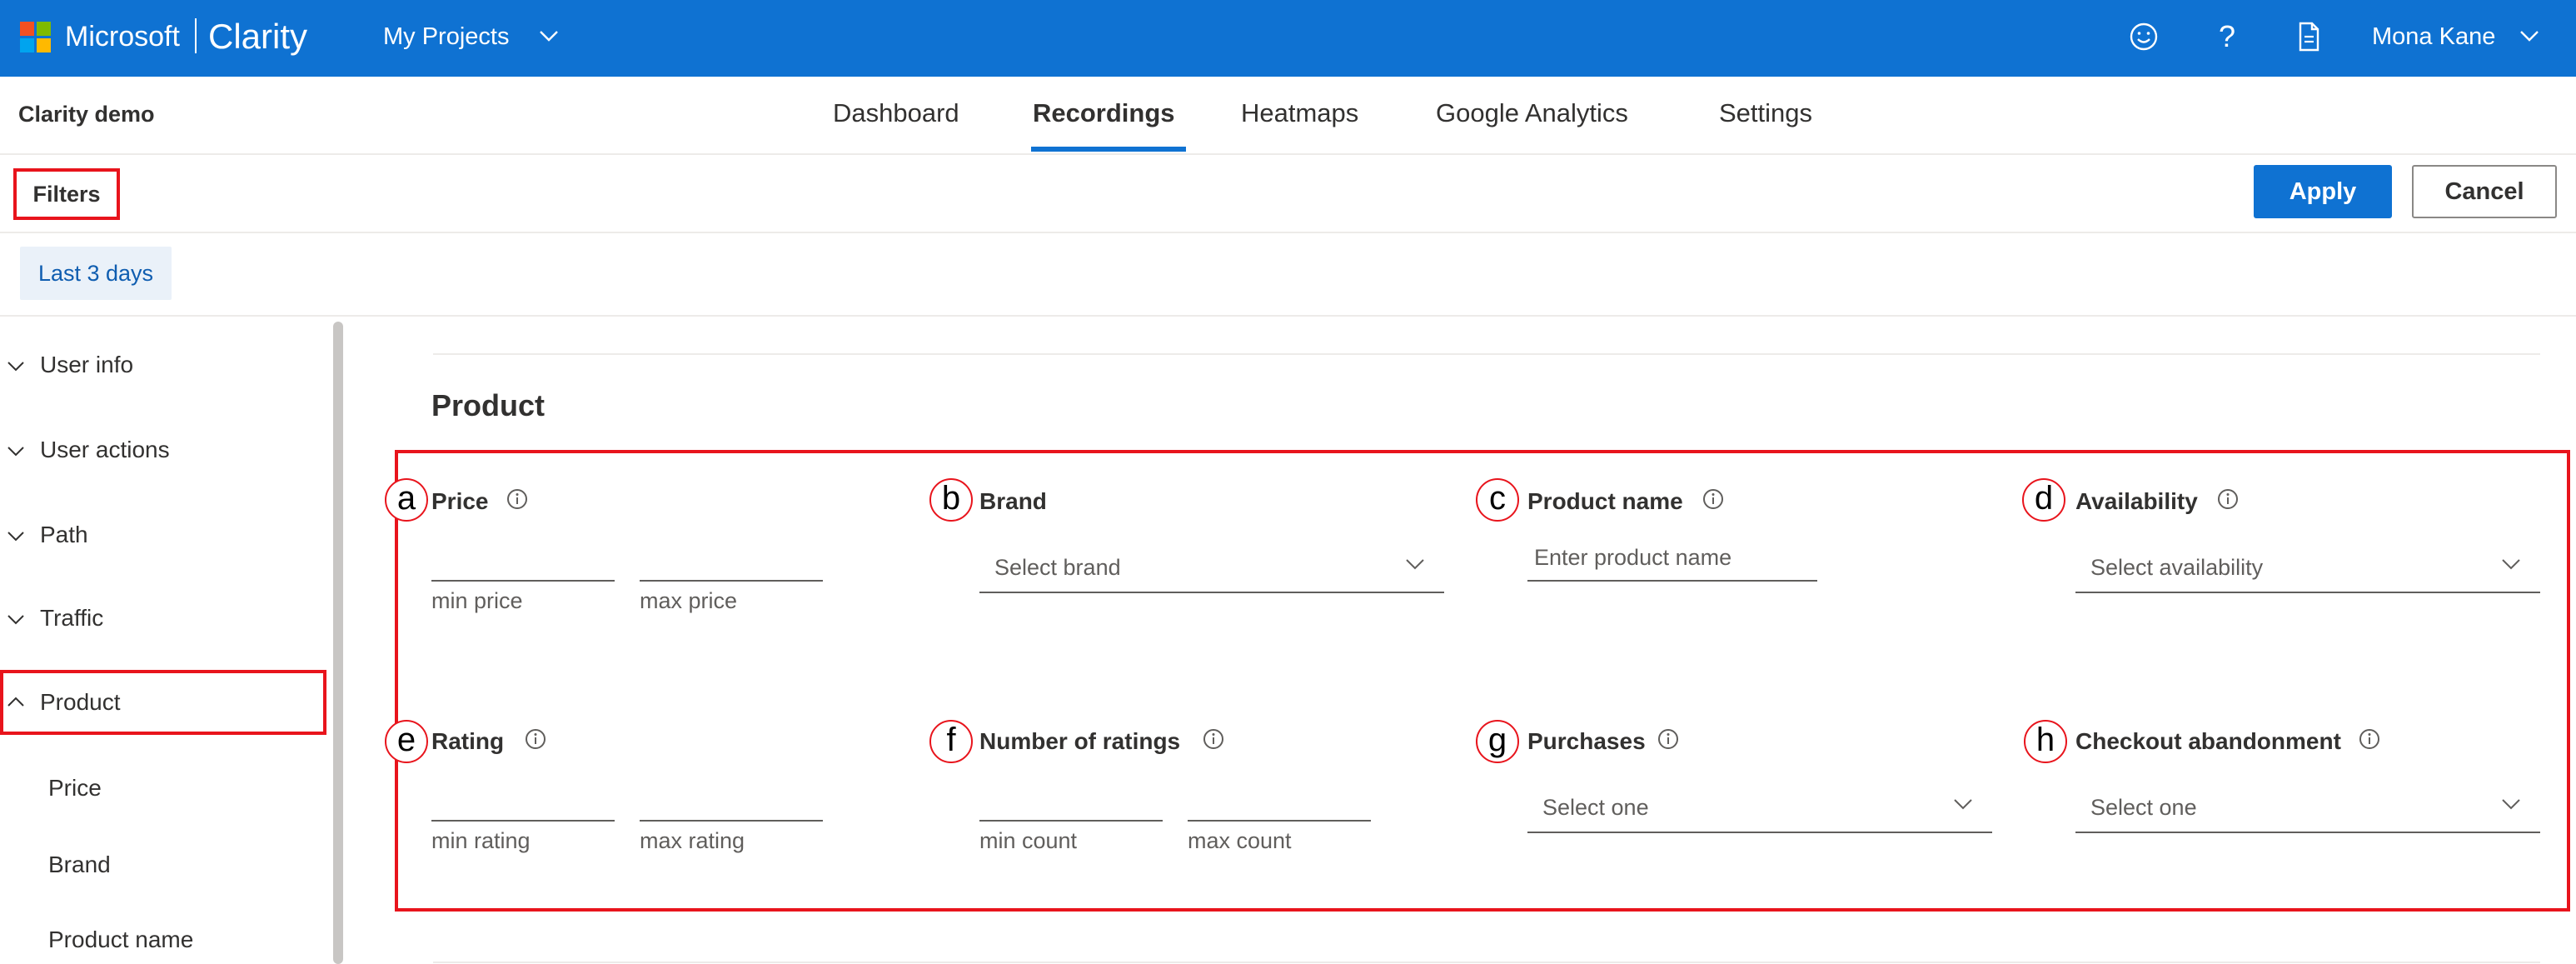 The width and height of the screenshot is (2576, 964). Describe the element at coordinates (693, 841) in the screenshot. I see `max-rating-hint: max rating` at that location.